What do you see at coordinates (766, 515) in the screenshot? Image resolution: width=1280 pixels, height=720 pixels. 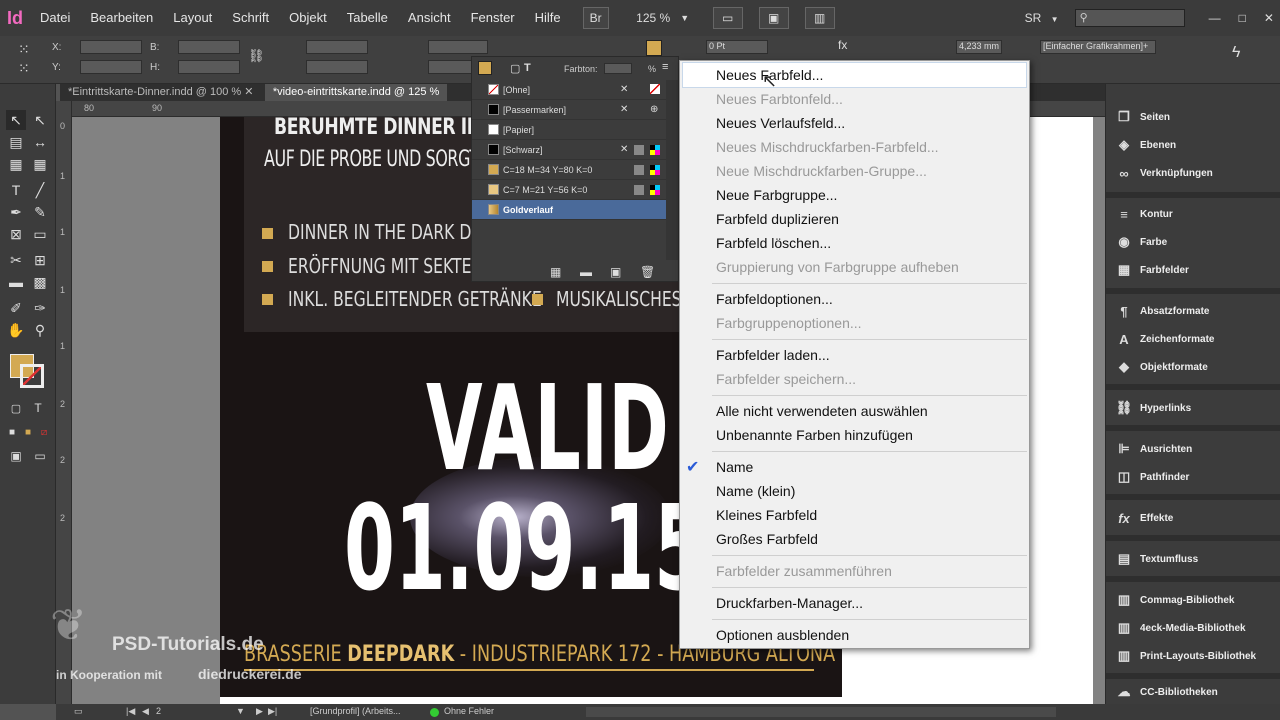 I see `menu-view-small-swatch: Kleines Farbfeld` at bounding box center [766, 515].